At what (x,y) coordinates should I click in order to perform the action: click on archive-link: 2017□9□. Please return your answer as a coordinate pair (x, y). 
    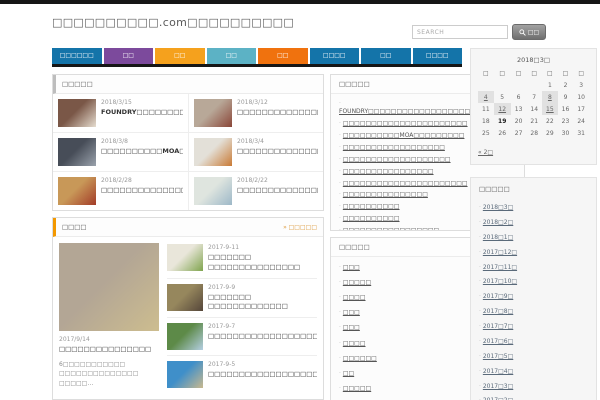
    Looking at the image, I should click on (498, 296).